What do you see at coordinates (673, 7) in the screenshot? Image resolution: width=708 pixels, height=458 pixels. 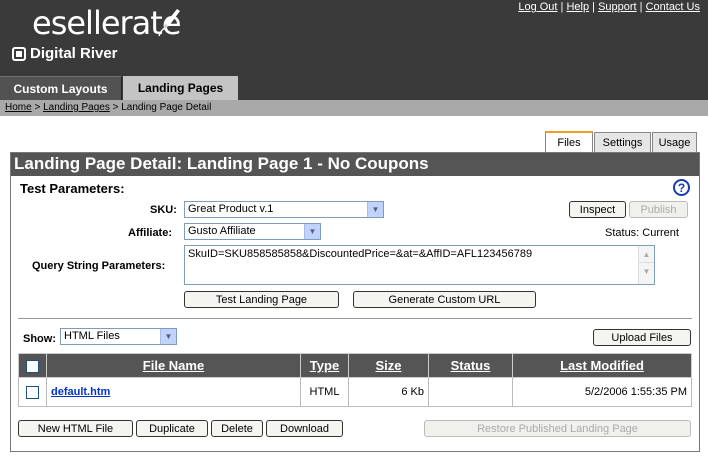 I see `contact-us-link: Contact Us` at bounding box center [673, 7].